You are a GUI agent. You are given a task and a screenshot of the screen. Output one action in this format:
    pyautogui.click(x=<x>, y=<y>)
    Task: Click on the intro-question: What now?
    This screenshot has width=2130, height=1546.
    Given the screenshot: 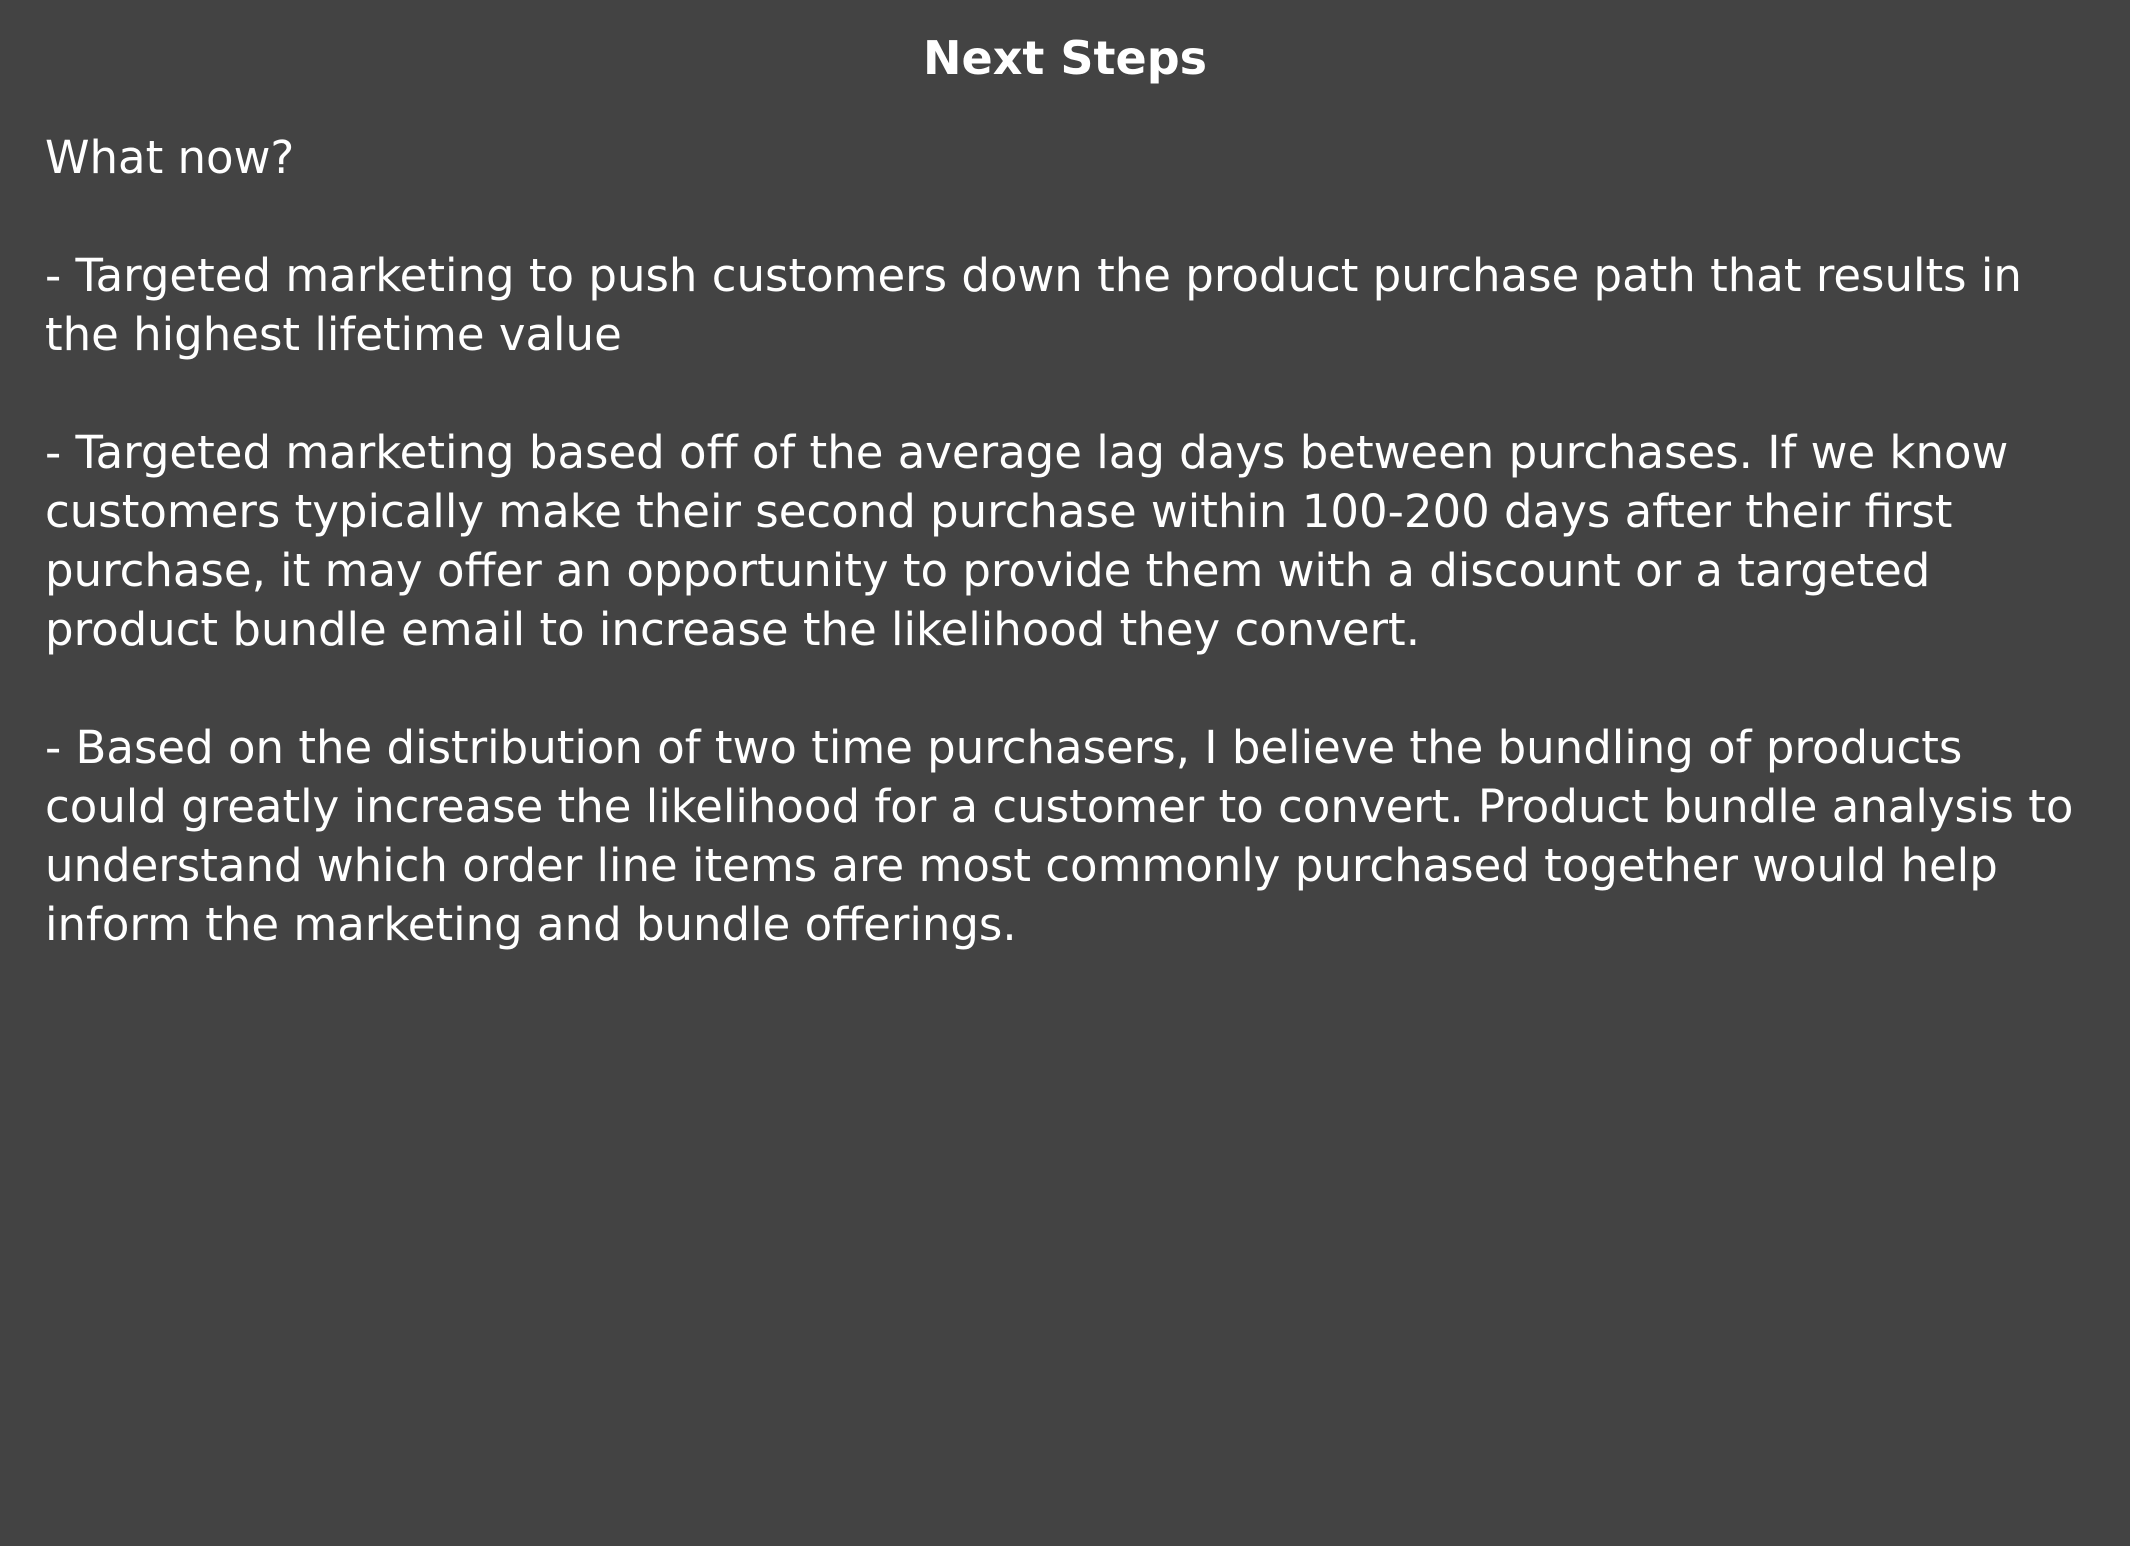 What is the action you would take?
    pyautogui.click(x=170, y=157)
    